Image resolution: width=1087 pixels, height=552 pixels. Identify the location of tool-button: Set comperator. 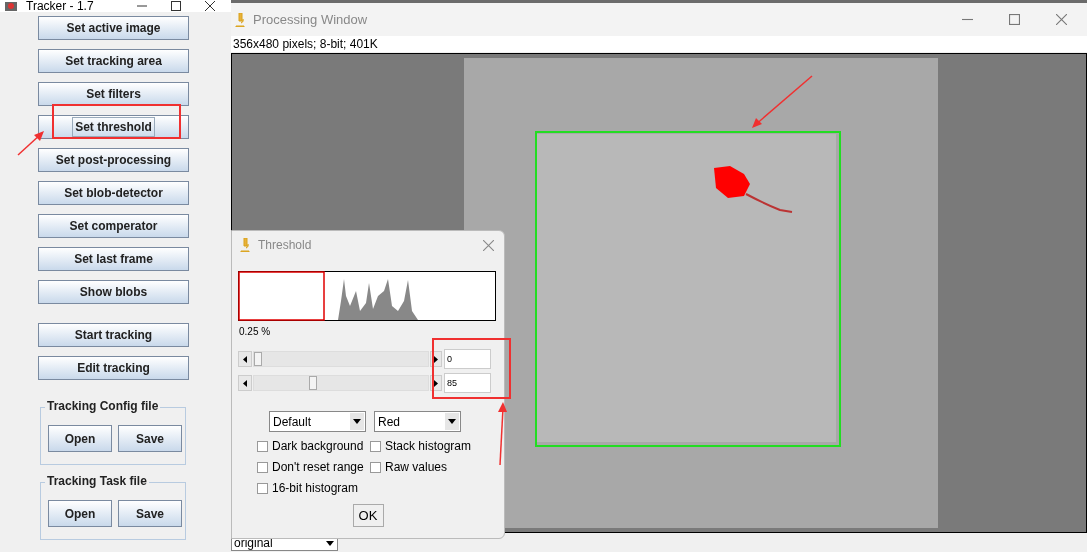
(113, 226).